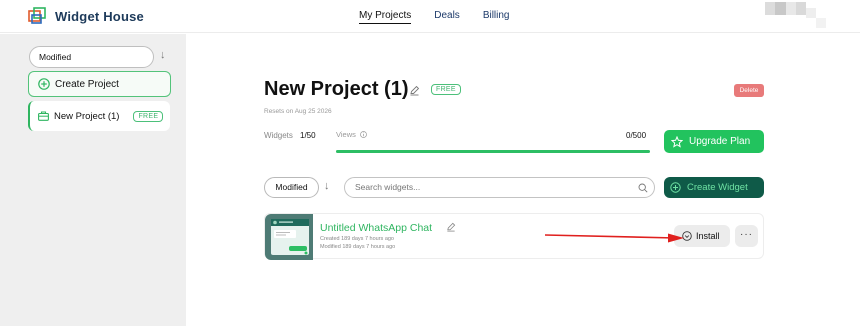  I want to click on create-project-label: Create Project, so click(87, 84).